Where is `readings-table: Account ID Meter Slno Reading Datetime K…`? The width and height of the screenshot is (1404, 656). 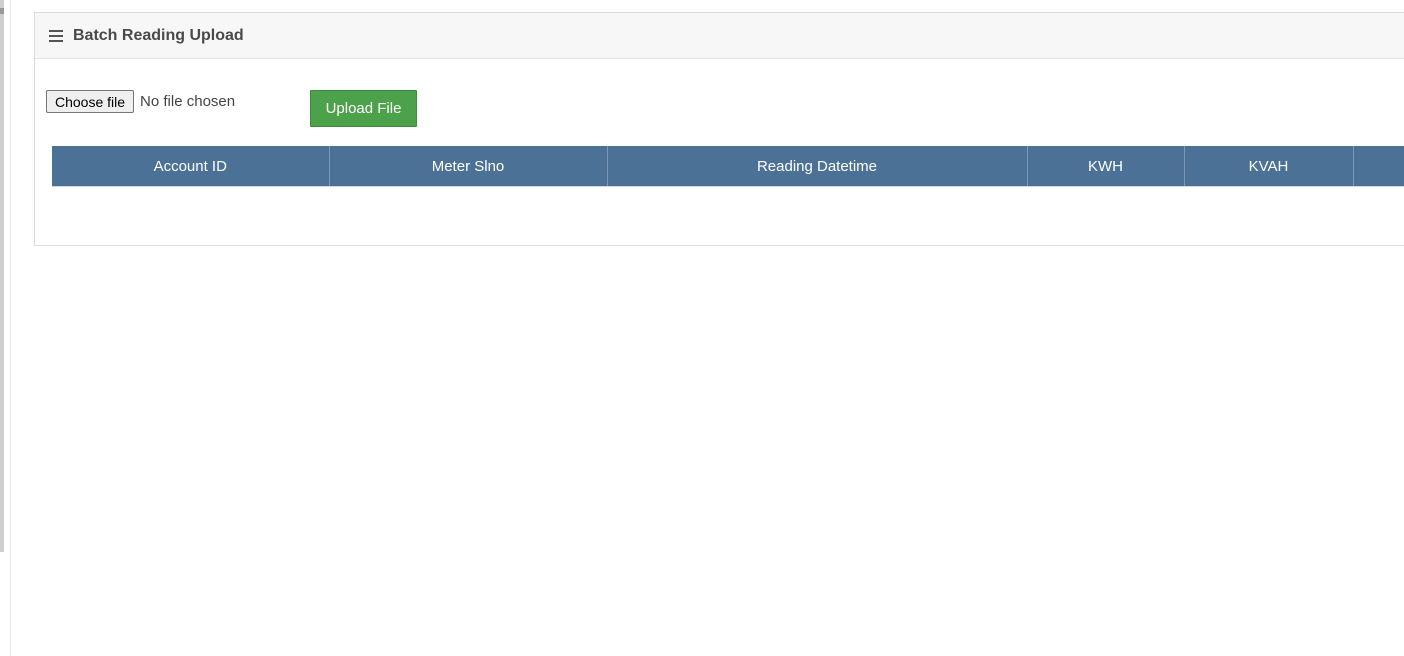
readings-table: Account ID Meter Slno Reading Datetime K… is located at coordinates (728, 166).